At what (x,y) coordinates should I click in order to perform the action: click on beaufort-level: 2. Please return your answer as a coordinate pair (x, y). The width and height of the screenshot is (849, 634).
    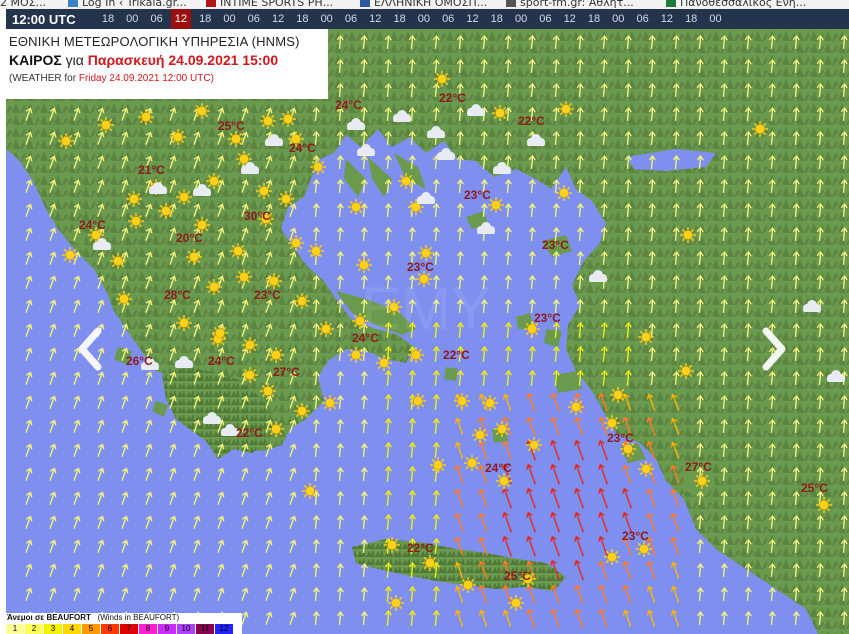
    Looking at the image, I should click on (34, 629).